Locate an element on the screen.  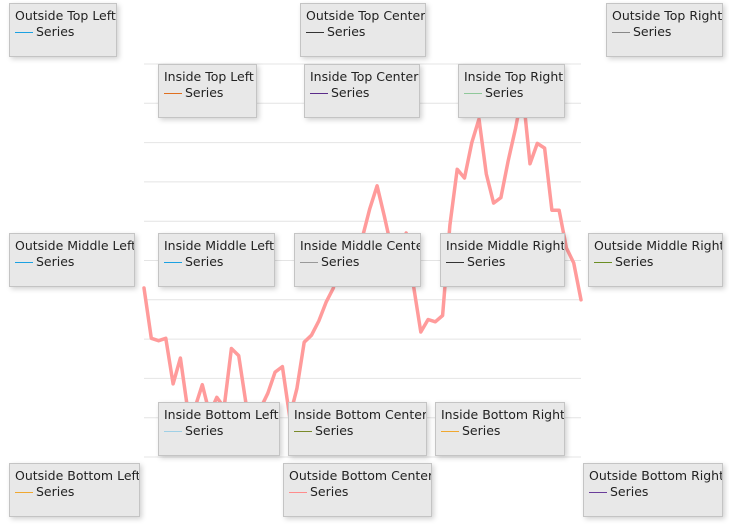
legend-inside-top-center: Inside Top Center Series is located at coordinates (362, 91).